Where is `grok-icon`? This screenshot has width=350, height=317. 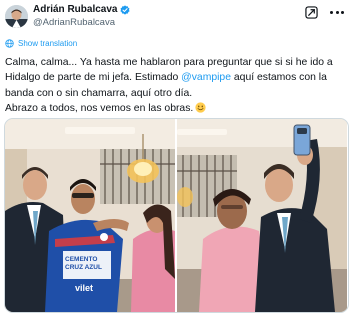 grok-icon is located at coordinates (311, 12).